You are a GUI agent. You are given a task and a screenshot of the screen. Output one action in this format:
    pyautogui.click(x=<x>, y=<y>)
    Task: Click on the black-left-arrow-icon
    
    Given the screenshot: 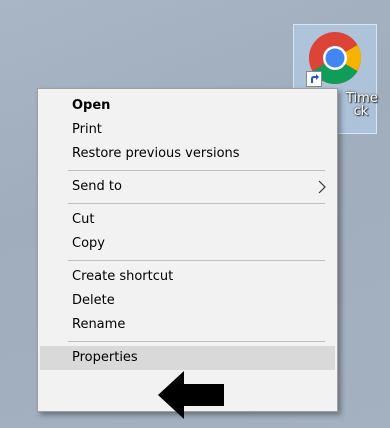 What is the action you would take?
    pyautogui.click(x=191, y=395)
    